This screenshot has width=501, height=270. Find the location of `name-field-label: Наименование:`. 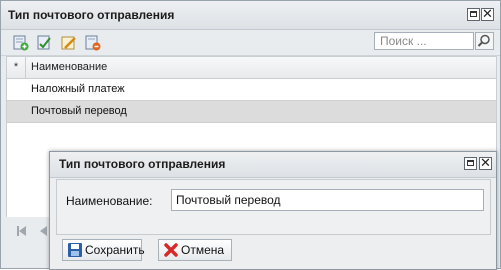

name-field-label: Наименование: is located at coordinates (109, 201).